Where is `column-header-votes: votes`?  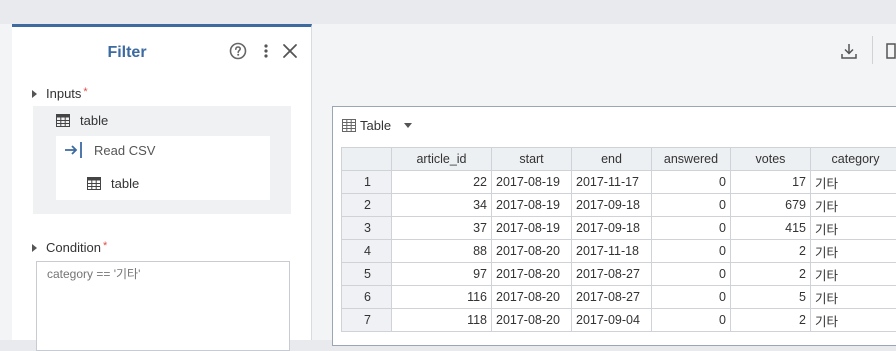 column-header-votes: votes is located at coordinates (771, 159).